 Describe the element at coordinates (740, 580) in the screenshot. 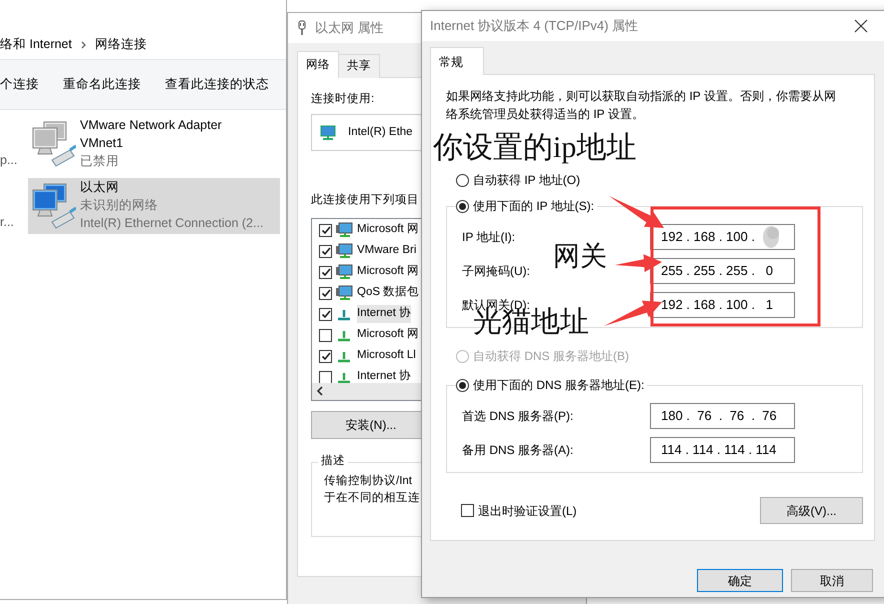

I see `ok-button: 确定` at that location.